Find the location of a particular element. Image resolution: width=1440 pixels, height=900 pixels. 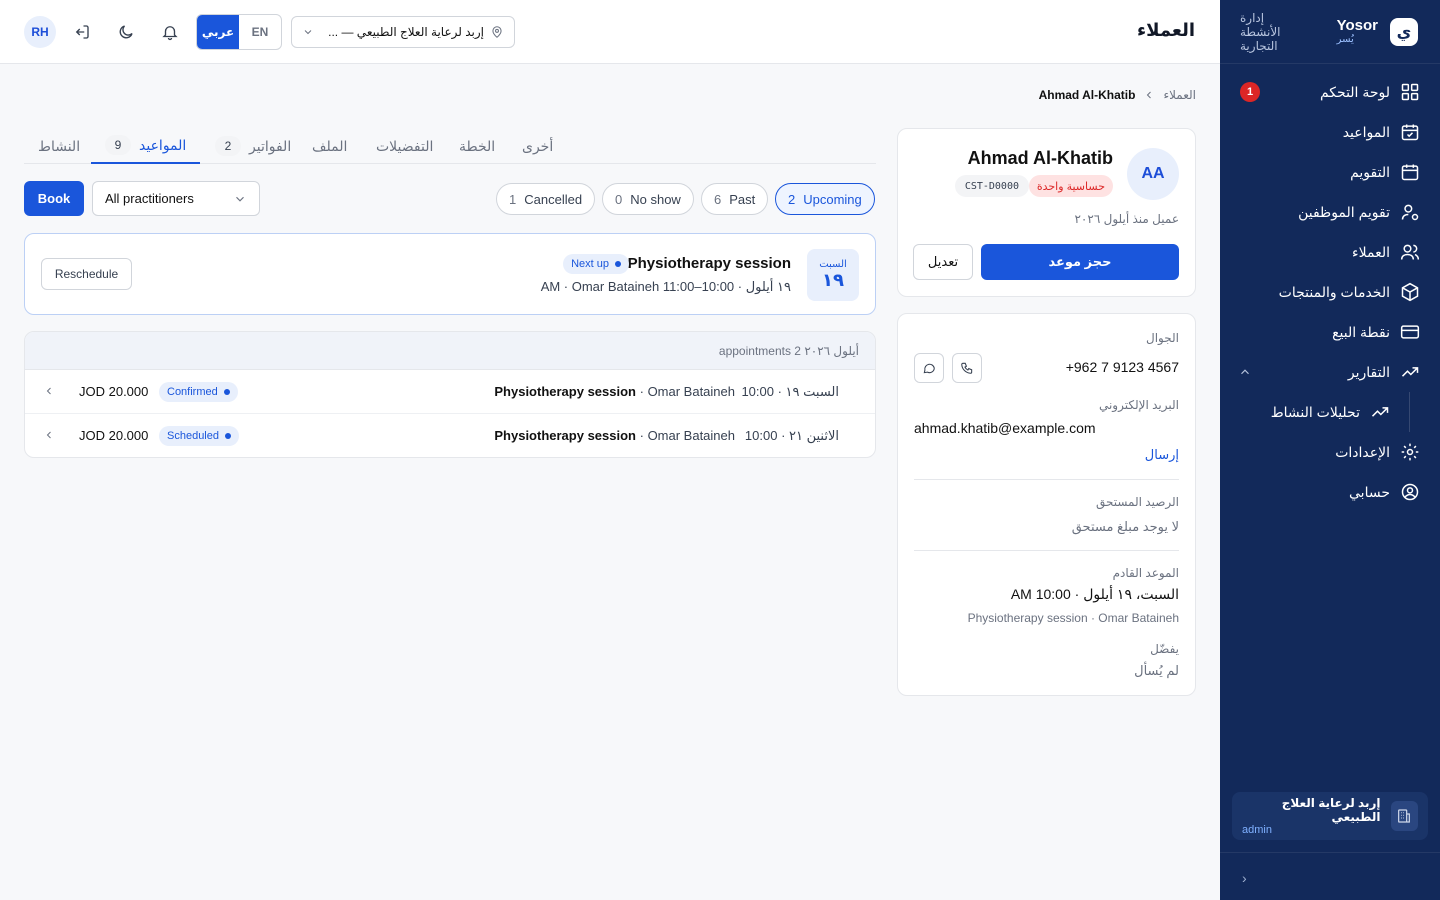

brand-tagline: إدارة الأنشطة التجارية is located at coordinates (1260, 31).